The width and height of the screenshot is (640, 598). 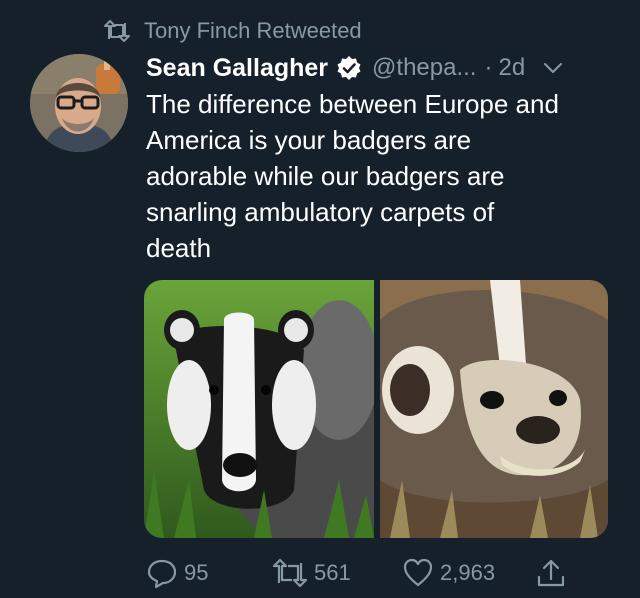 I want to click on retweet-count: 561, so click(x=332, y=572).